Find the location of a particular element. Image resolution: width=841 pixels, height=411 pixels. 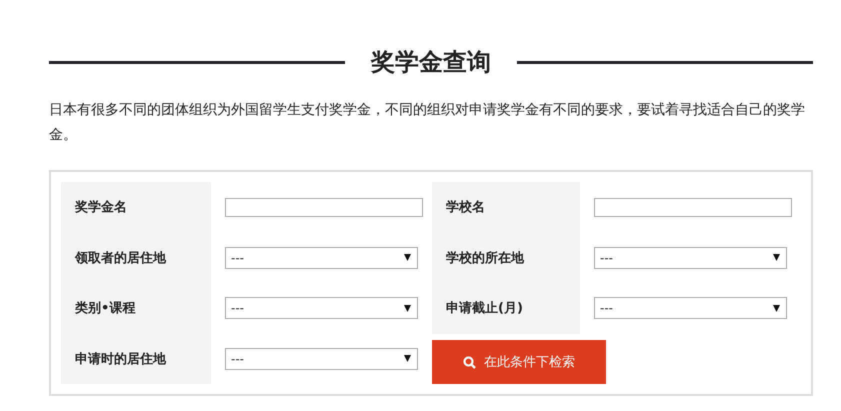

search-icon is located at coordinates (469, 362).